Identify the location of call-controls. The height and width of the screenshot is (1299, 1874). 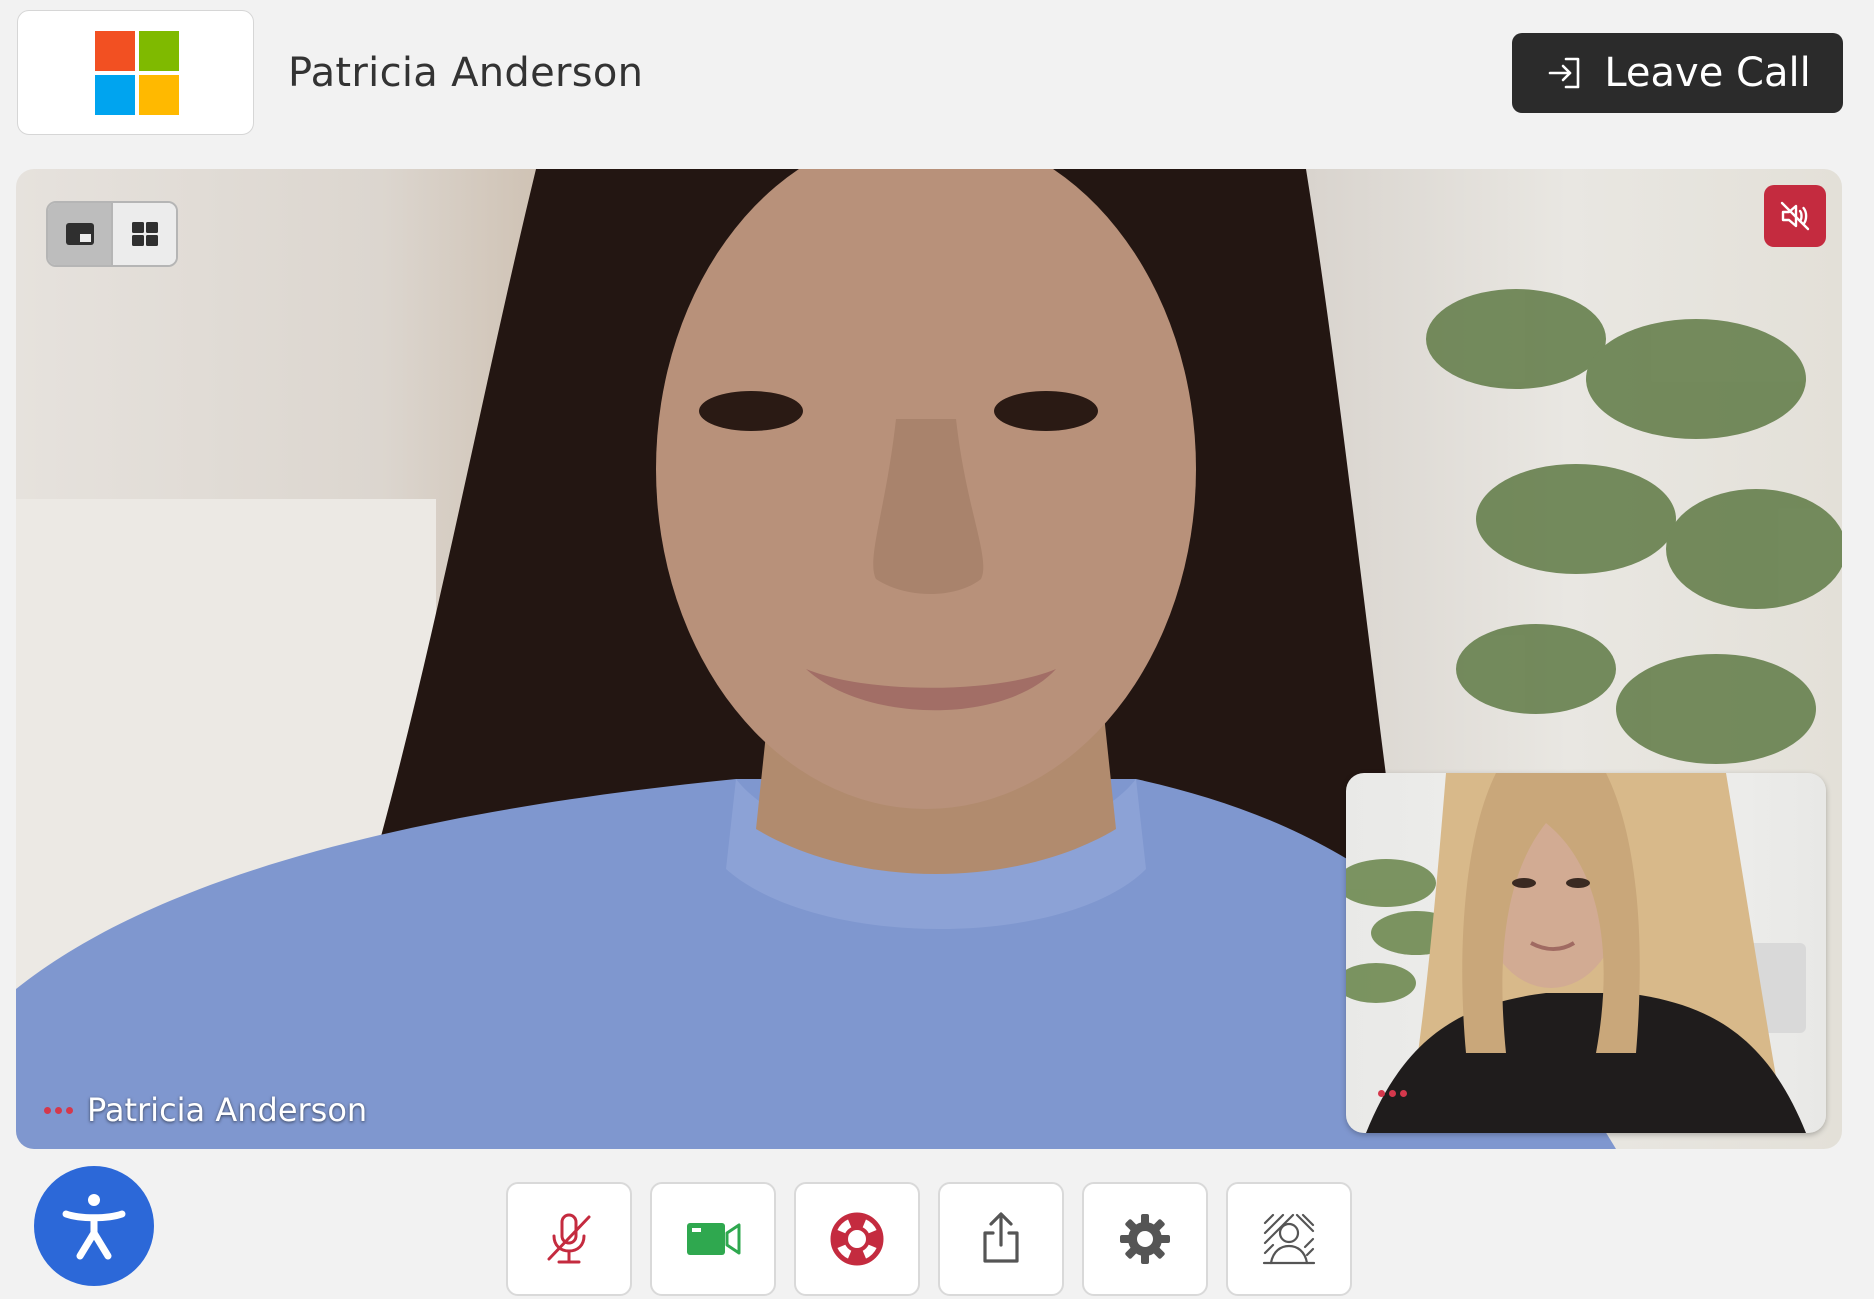
(929, 1239).